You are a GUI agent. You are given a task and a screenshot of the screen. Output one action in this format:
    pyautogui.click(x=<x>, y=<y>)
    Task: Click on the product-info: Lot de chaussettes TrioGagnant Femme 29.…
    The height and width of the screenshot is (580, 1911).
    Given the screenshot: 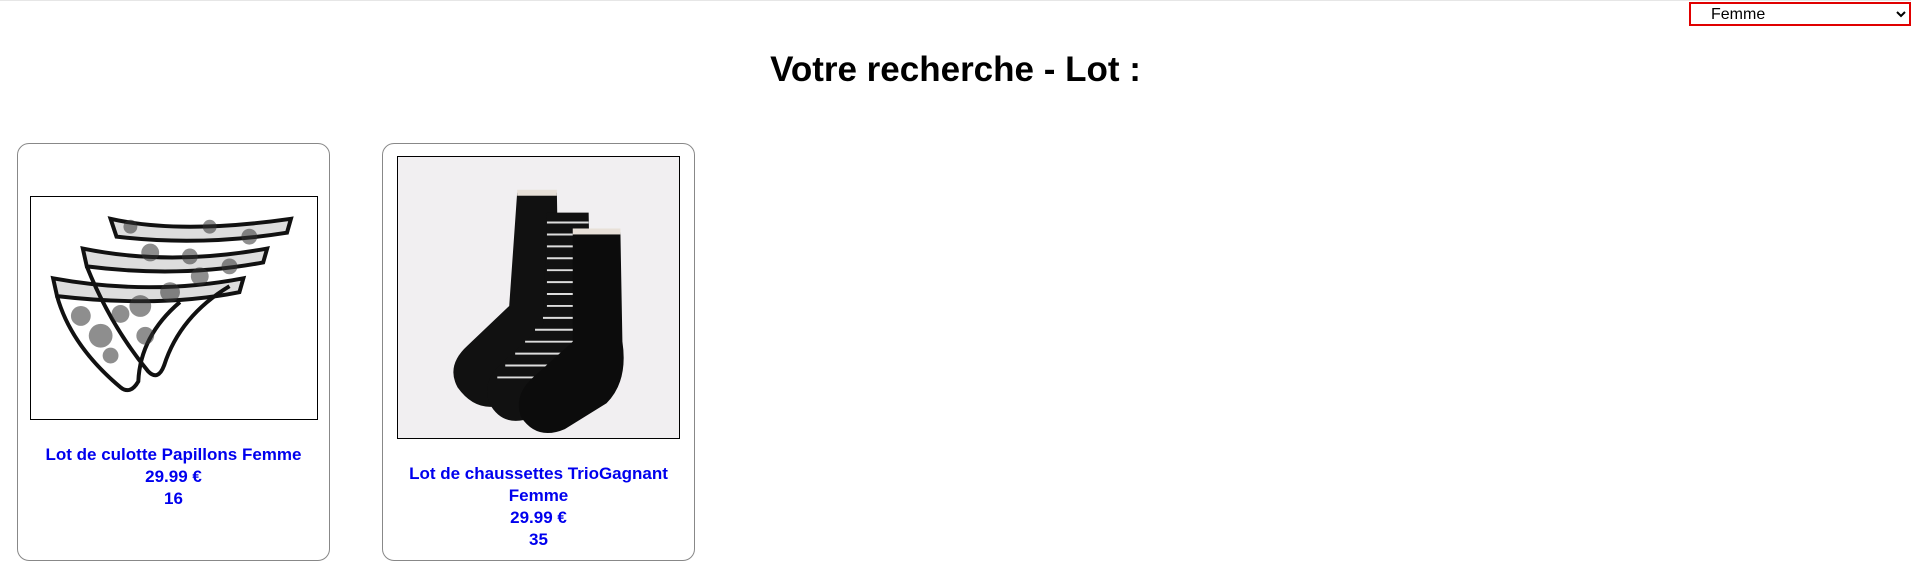 What is the action you would take?
    pyautogui.click(x=538, y=507)
    